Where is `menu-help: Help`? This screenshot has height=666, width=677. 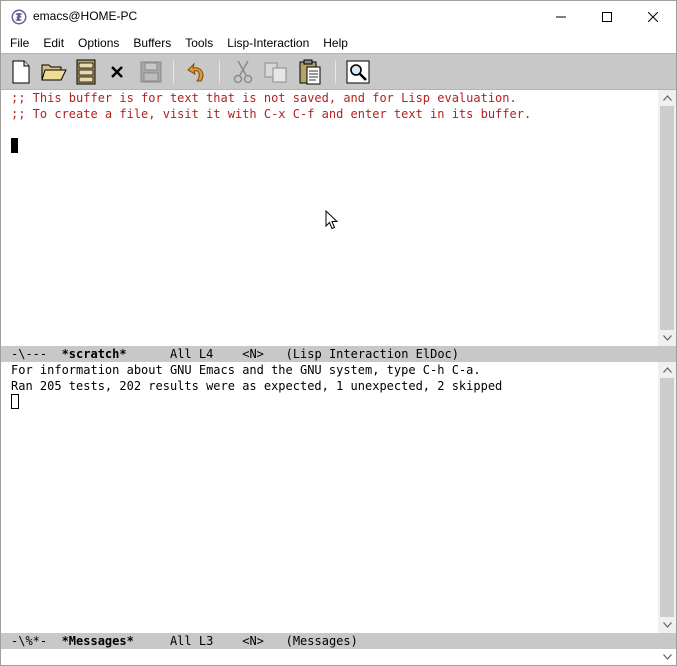
menu-help: Help is located at coordinates (335, 43).